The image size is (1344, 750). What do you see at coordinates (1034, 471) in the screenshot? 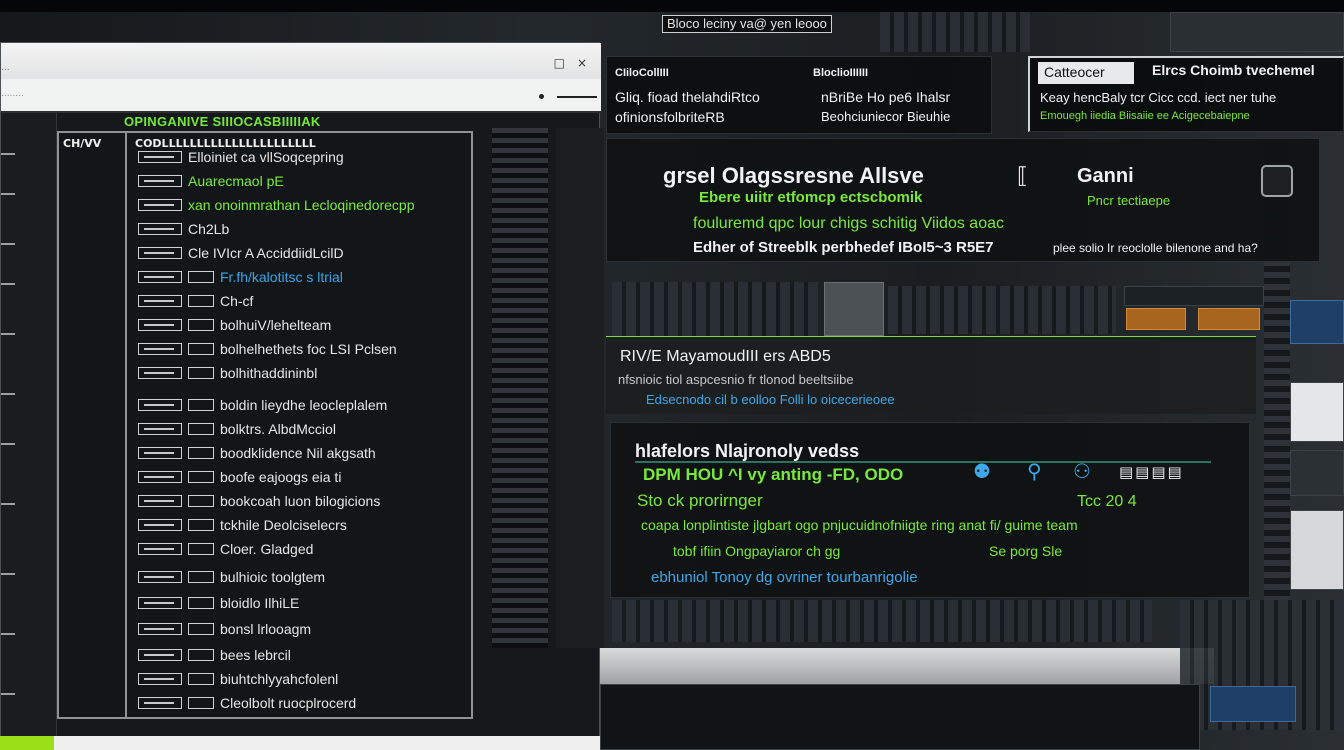
I see `person-icon: ⚲` at bounding box center [1034, 471].